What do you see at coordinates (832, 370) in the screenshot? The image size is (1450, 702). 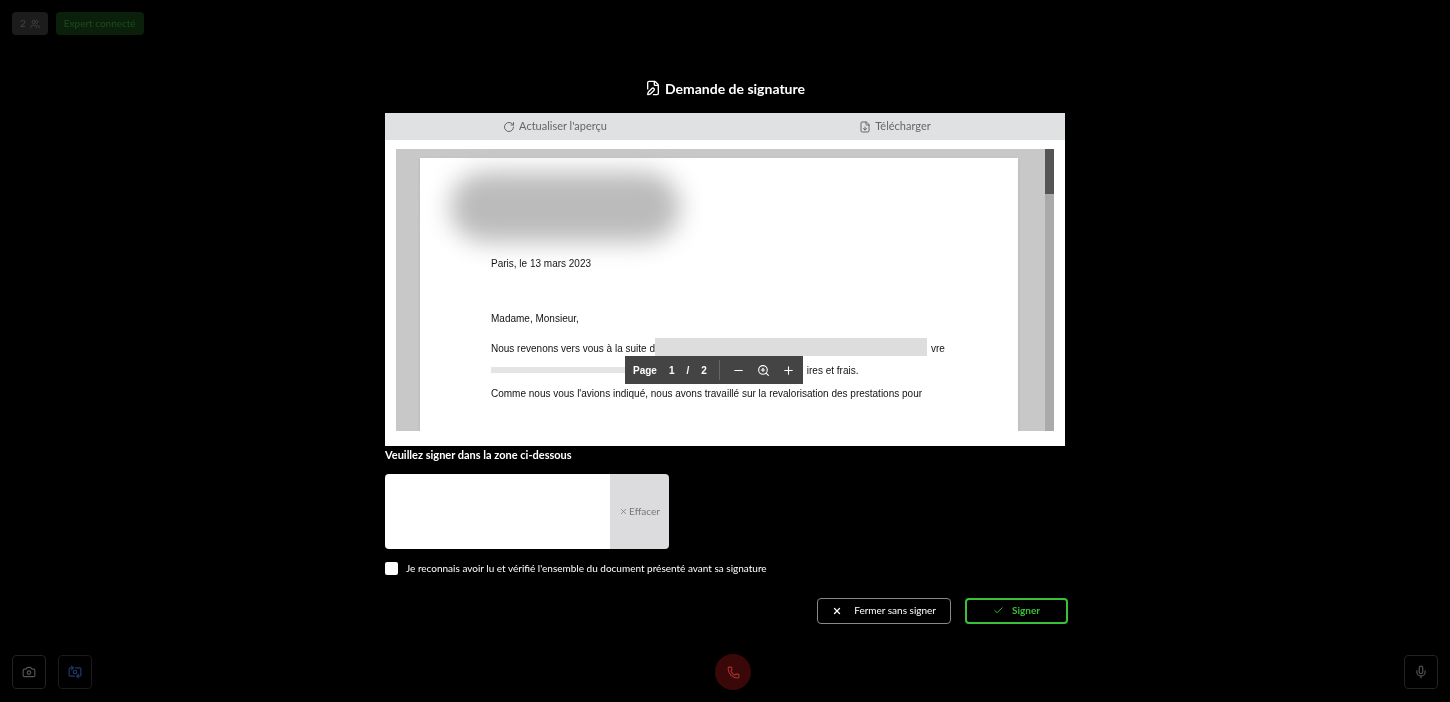 I see `letter-text: ires et frais.` at bounding box center [832, 370].